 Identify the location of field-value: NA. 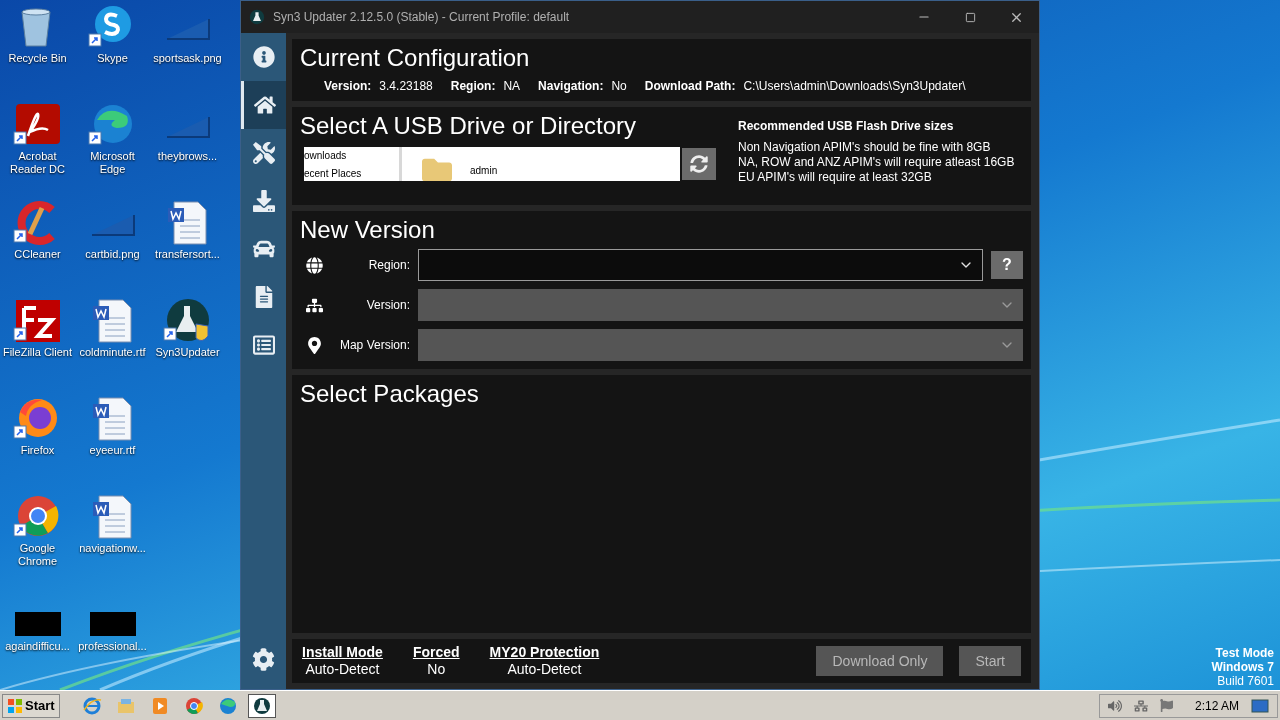
(512, 86).